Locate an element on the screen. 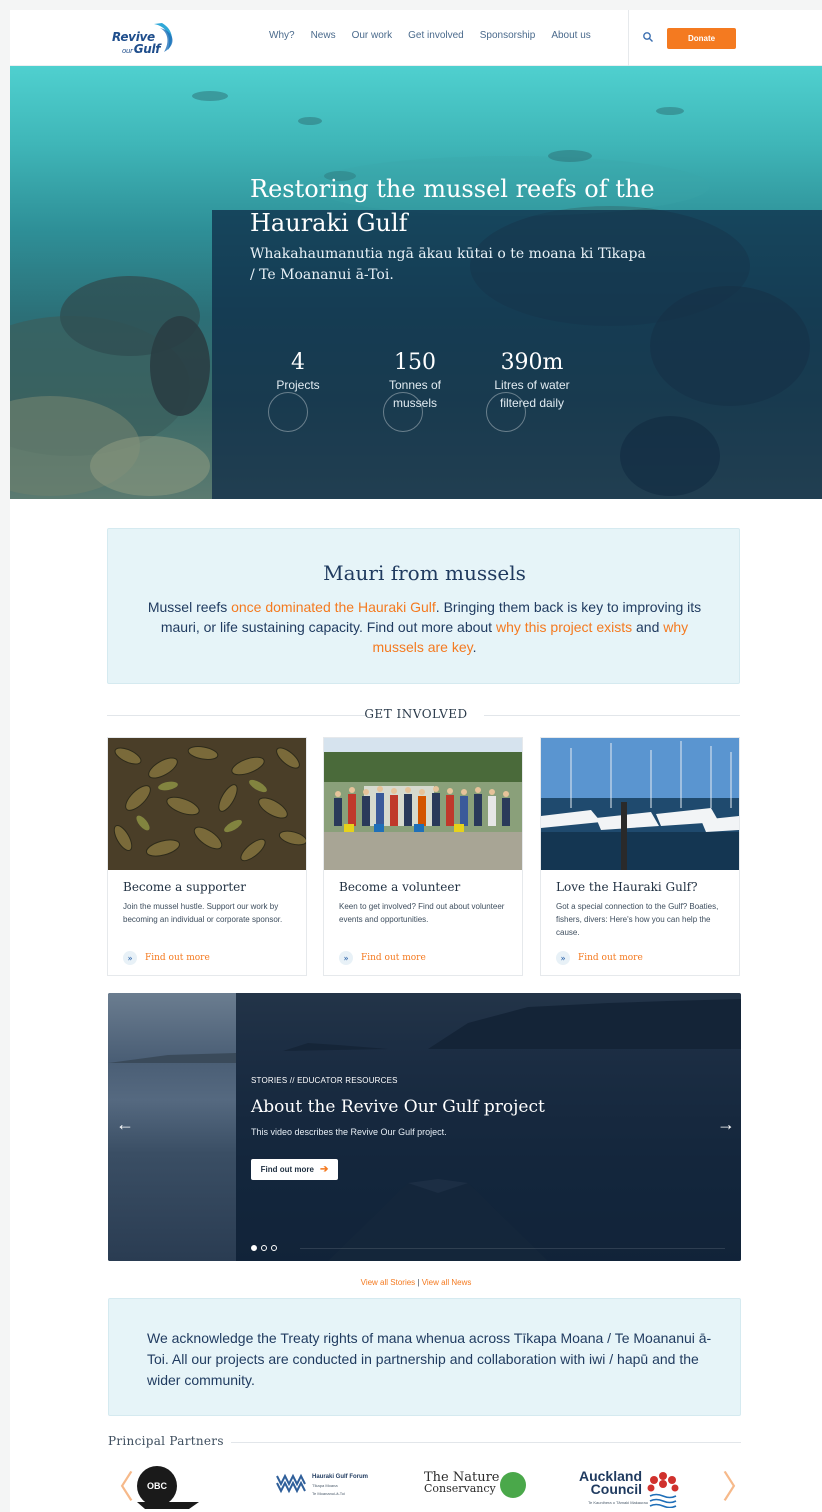  nature-conservancy-logo: The Nature Conservancy is located at coordinates (479, 1487).